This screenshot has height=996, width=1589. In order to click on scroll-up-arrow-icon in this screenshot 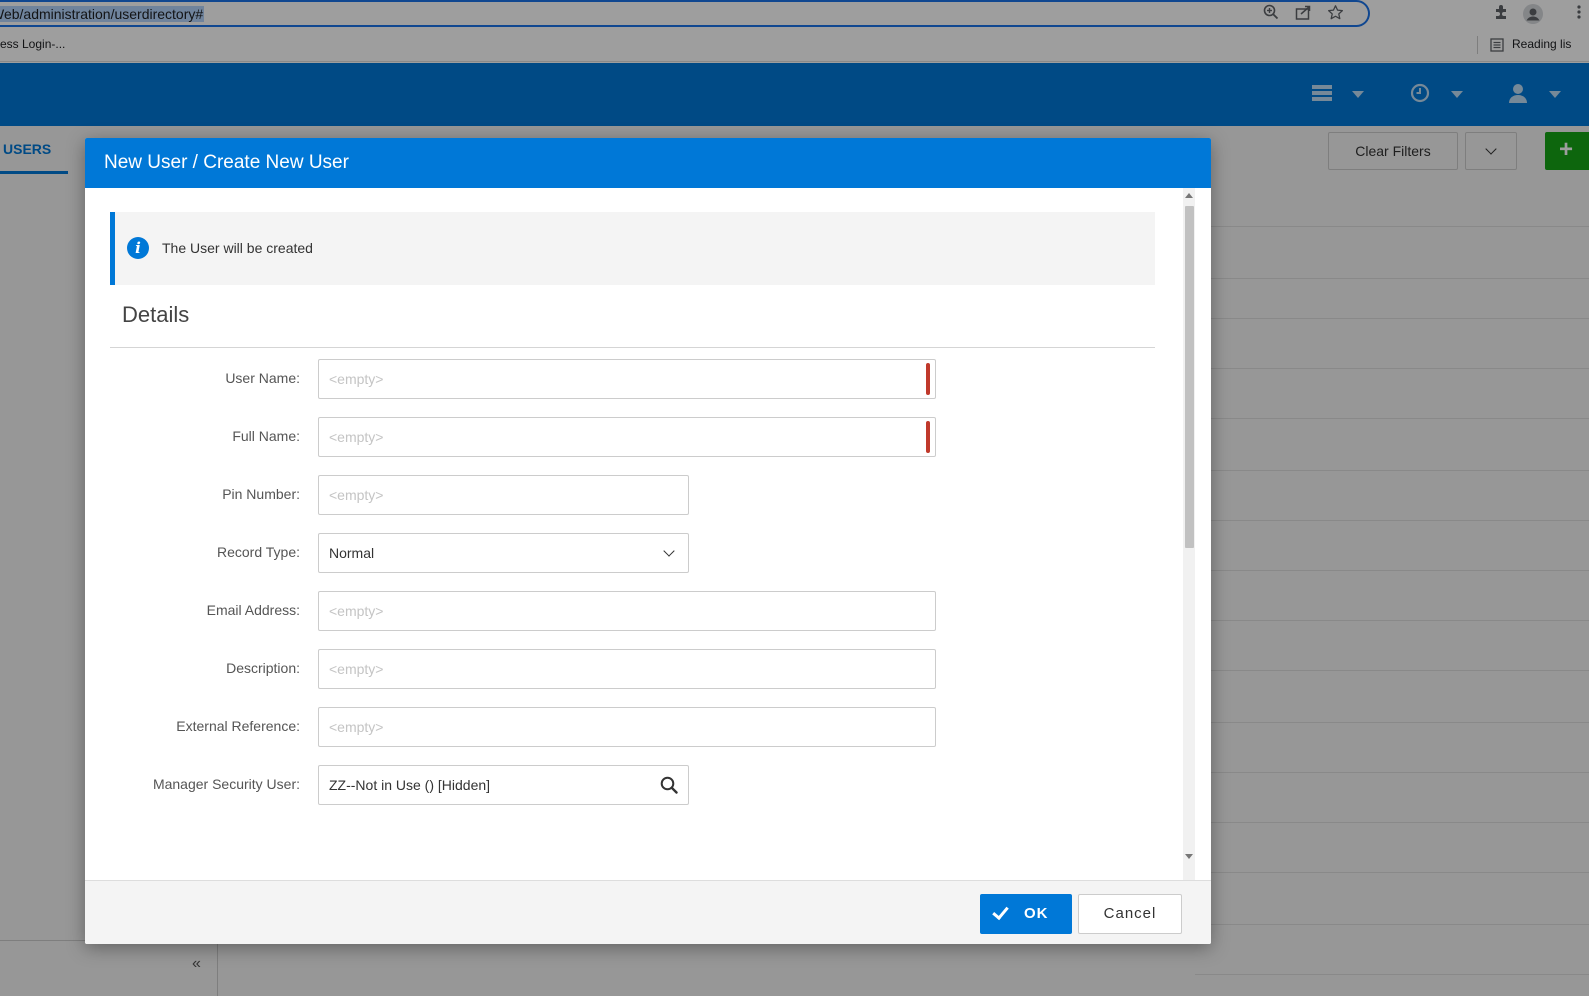, I will do `click(1189, 195)`.